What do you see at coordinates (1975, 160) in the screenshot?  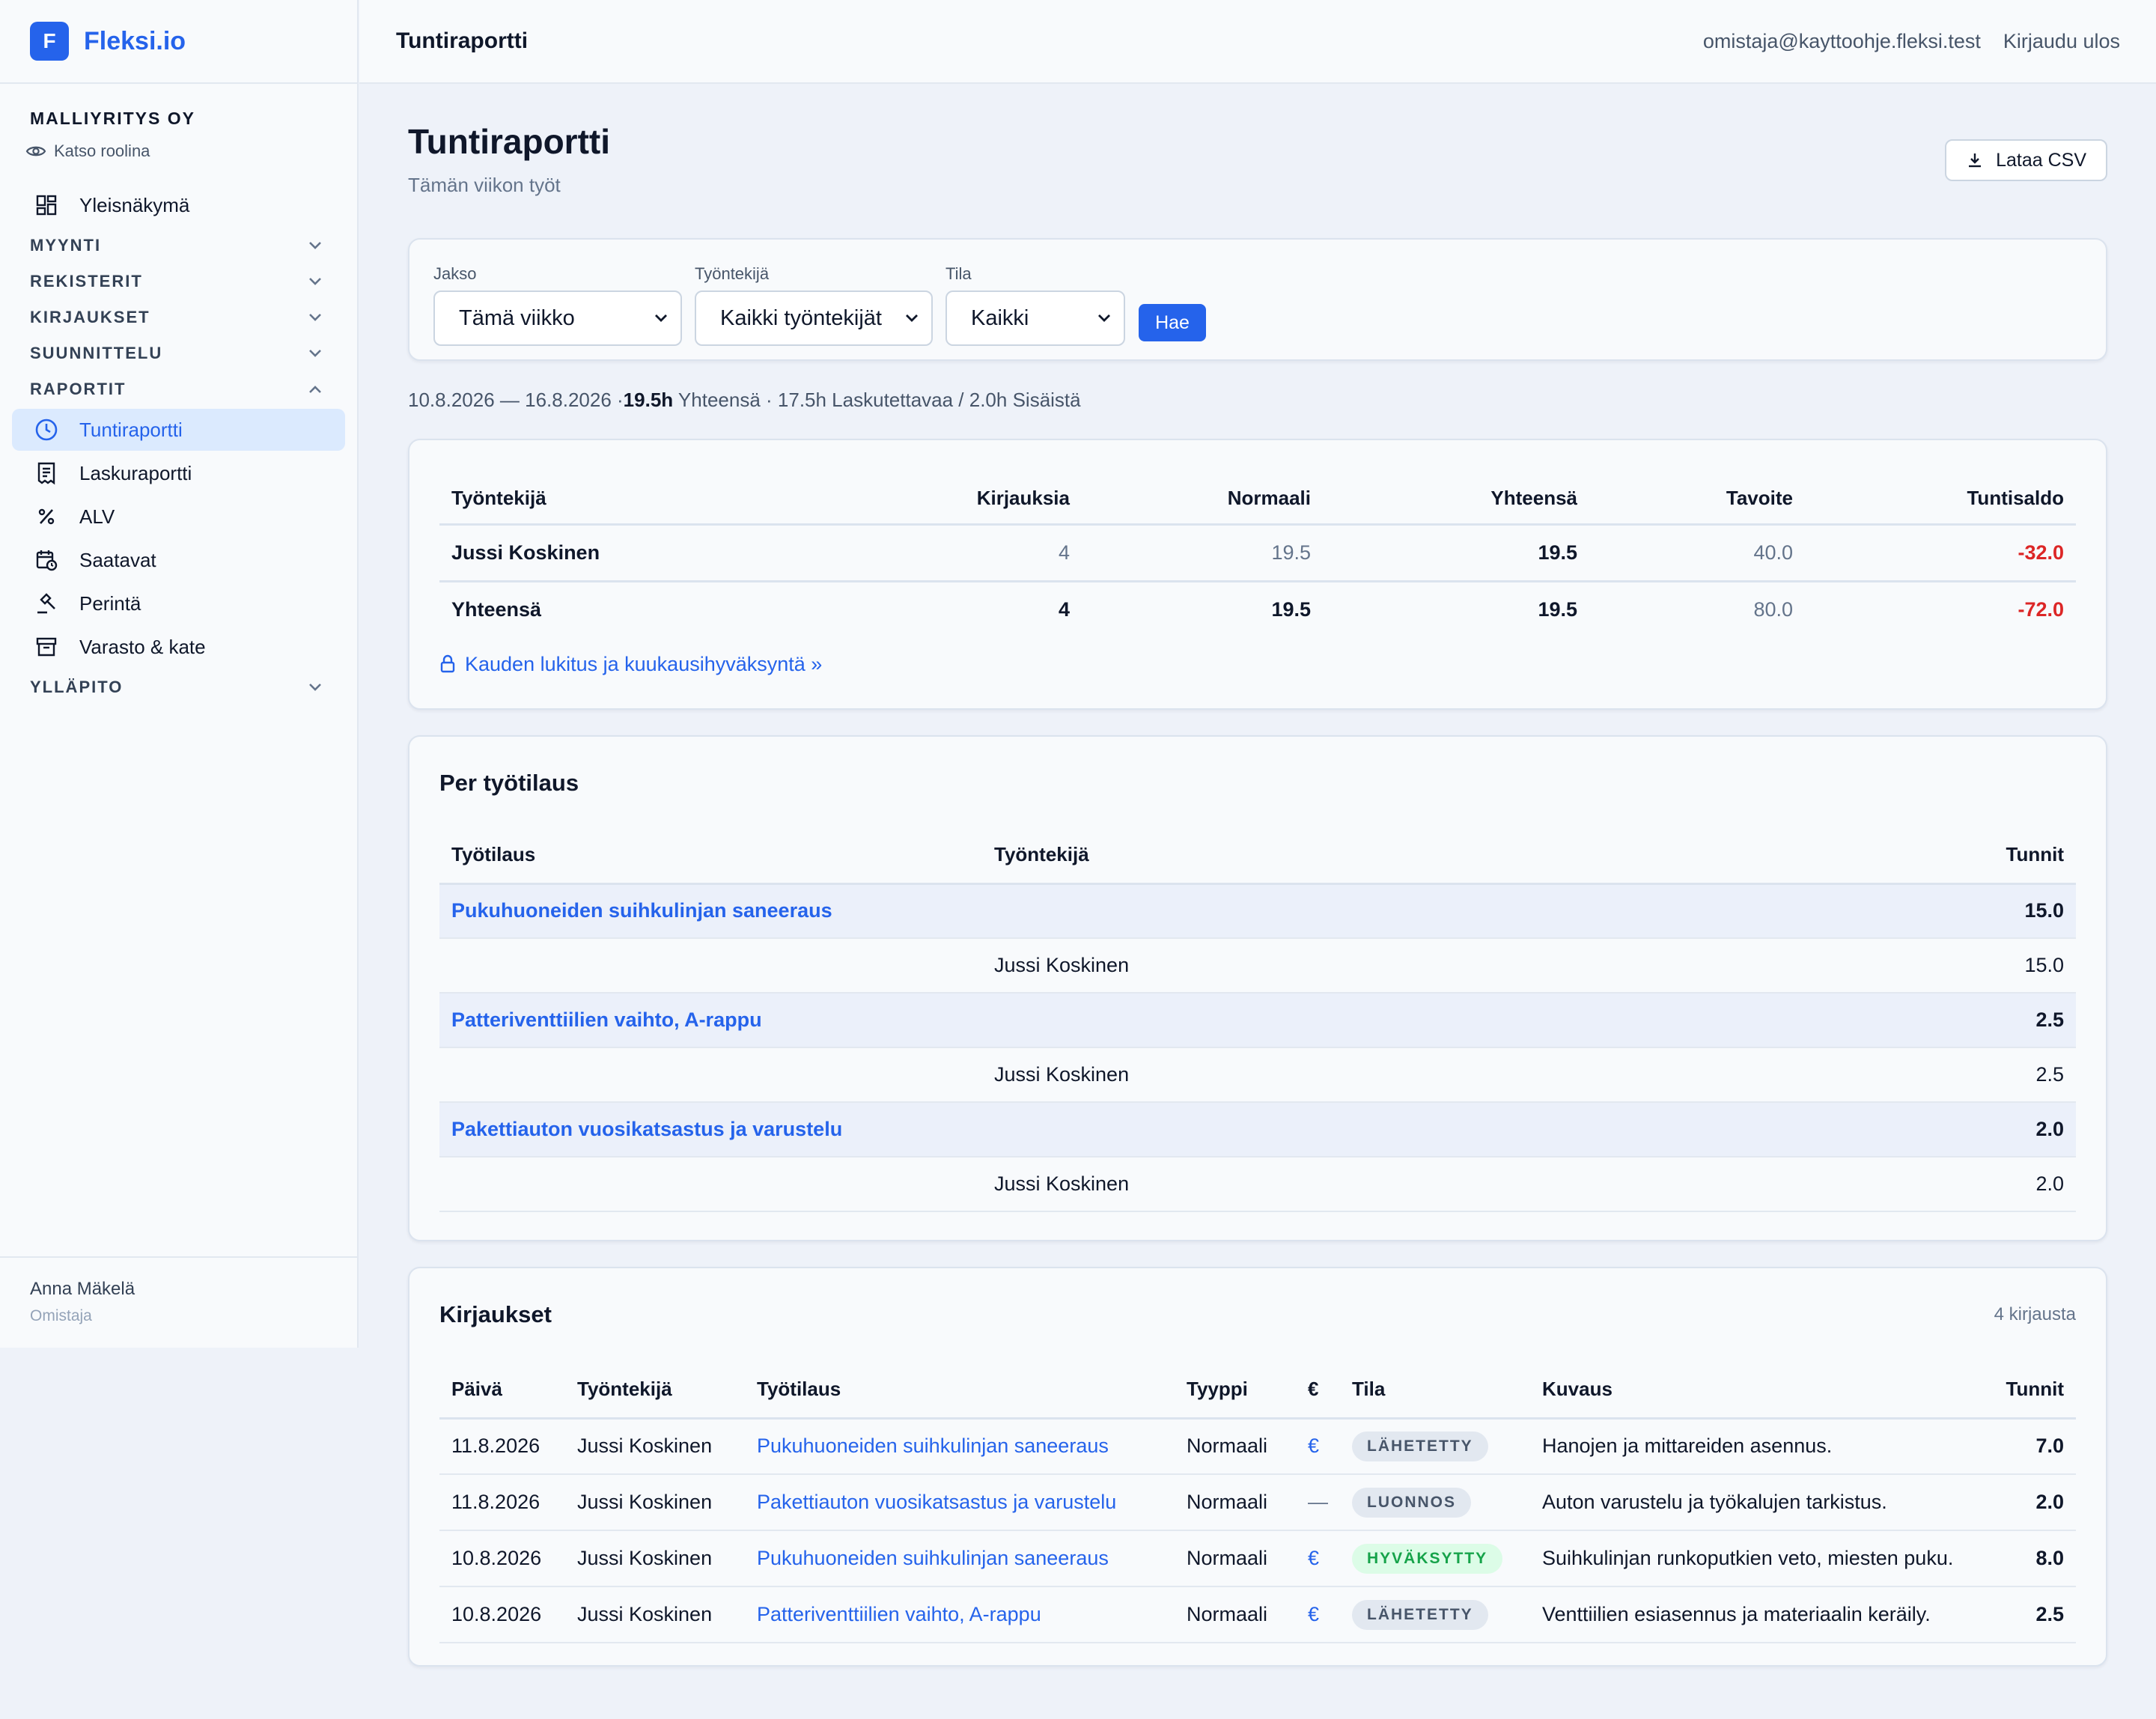 I see `download-icon` at bounding box center [1975, 160].